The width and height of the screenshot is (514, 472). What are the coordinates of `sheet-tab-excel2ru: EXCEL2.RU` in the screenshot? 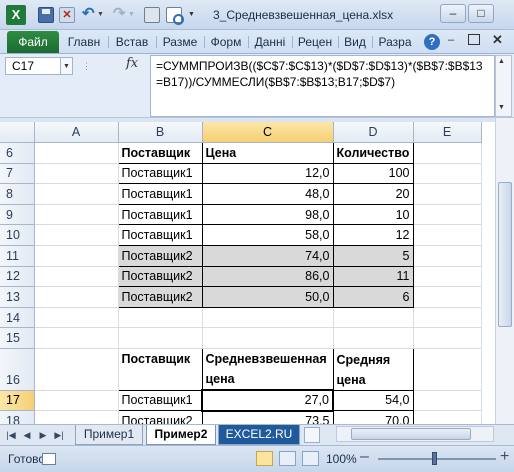 It's located at (259, 435).